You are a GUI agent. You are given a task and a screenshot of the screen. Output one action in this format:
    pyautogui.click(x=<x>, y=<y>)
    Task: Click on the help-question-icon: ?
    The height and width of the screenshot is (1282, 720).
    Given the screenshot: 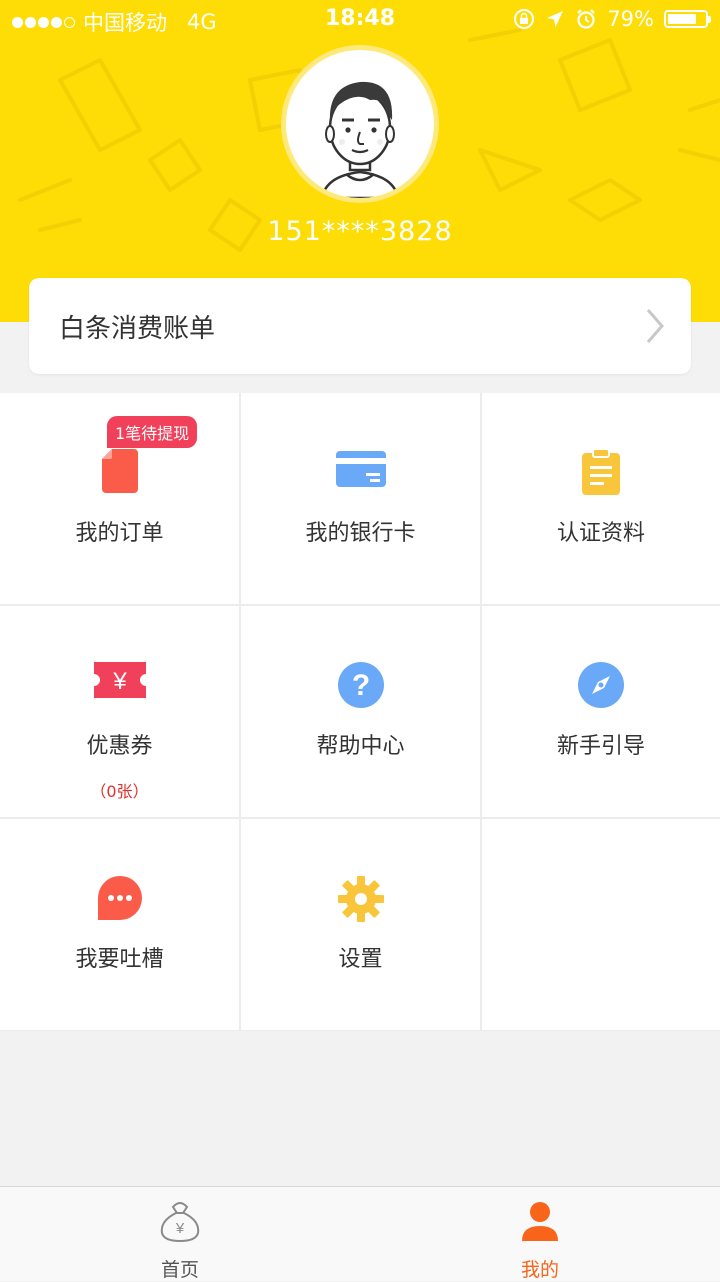 What is the action you would take?
    pyautogui.click(x=360, y=685)
    